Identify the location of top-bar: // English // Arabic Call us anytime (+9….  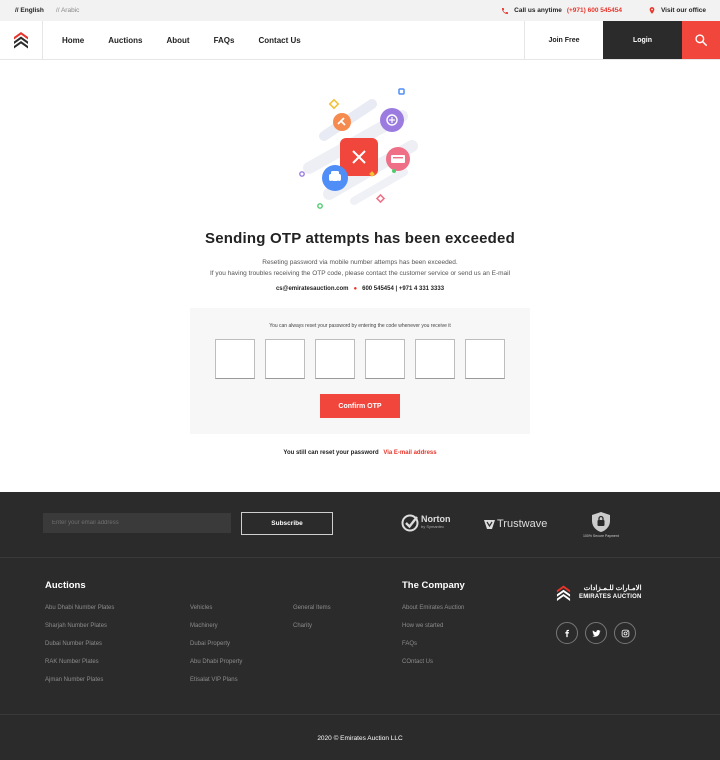
(360, 10).